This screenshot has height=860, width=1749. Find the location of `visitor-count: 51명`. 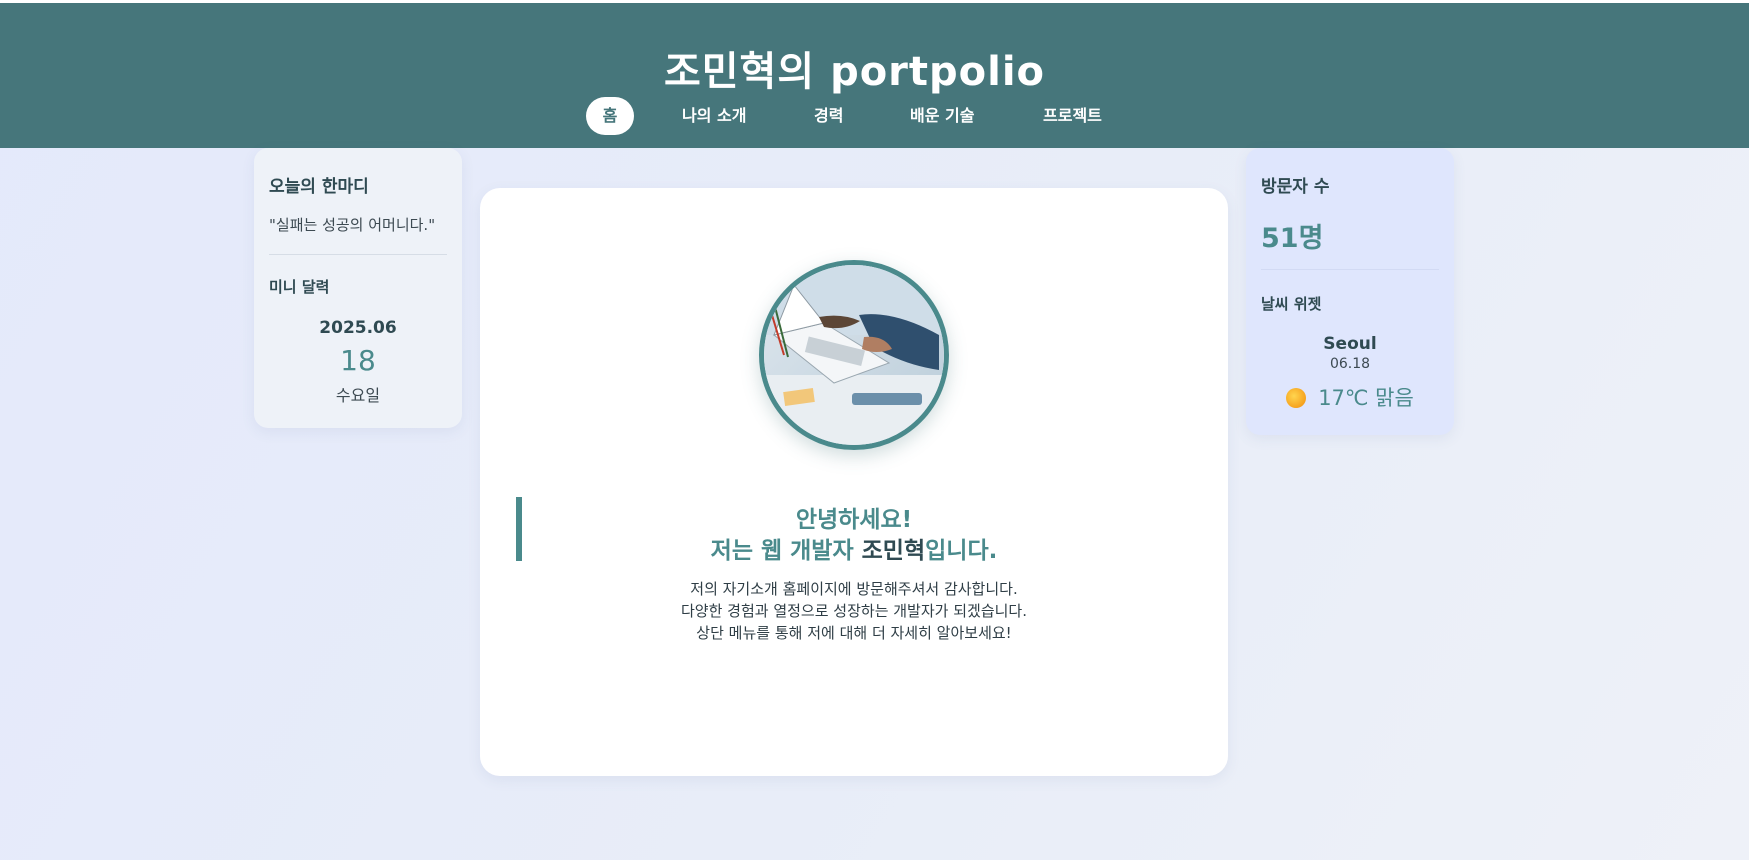

visitor-count: 51명 is located at coordinates (1292, 238).